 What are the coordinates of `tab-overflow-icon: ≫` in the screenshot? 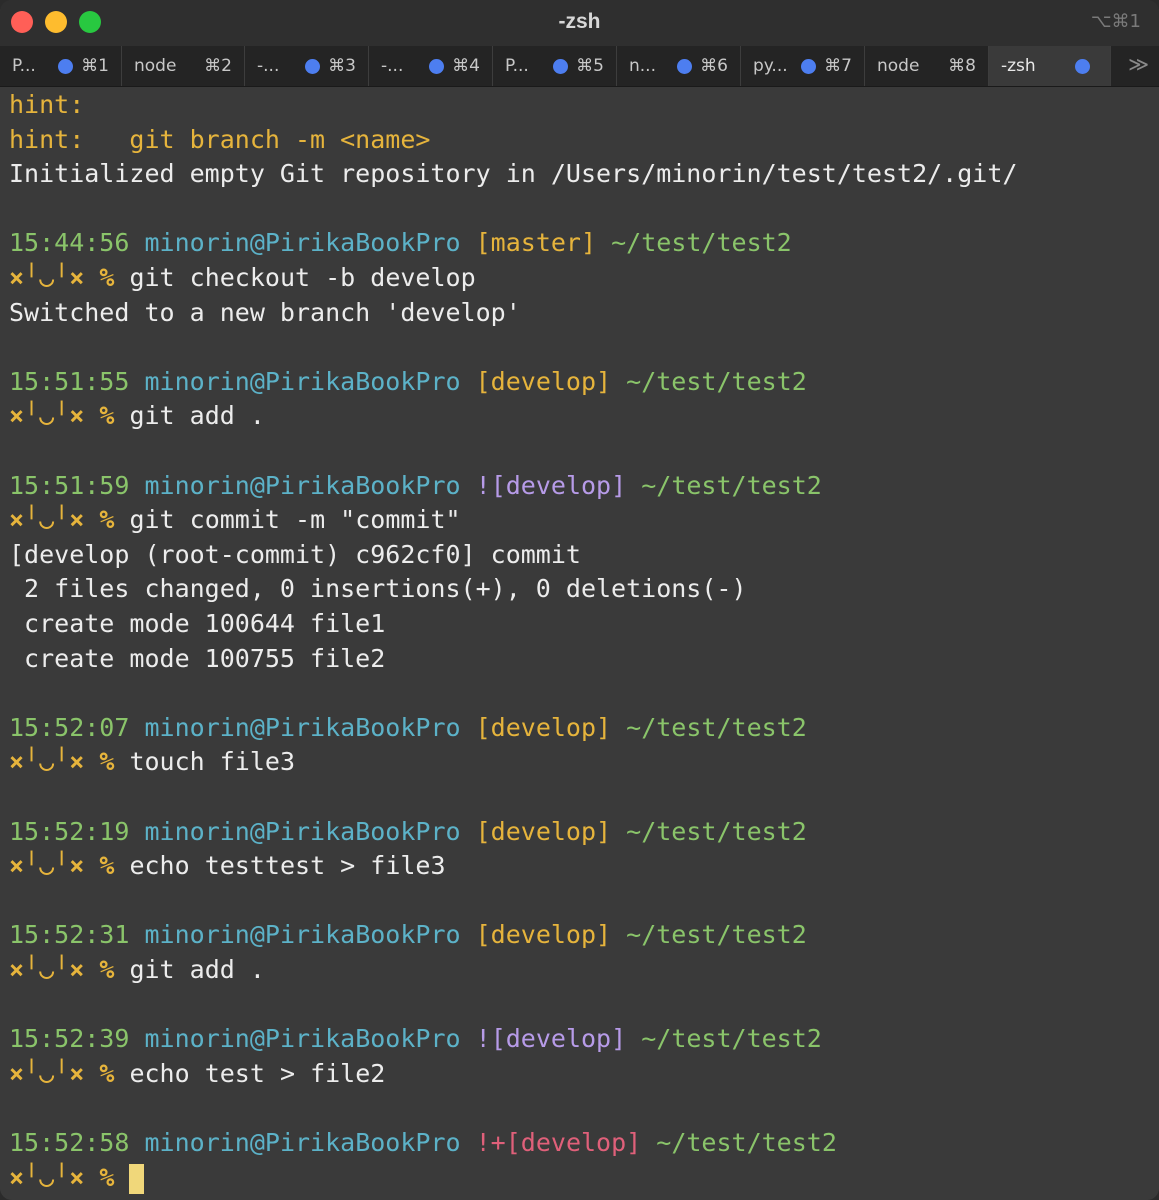 It's located at (1138, 64).